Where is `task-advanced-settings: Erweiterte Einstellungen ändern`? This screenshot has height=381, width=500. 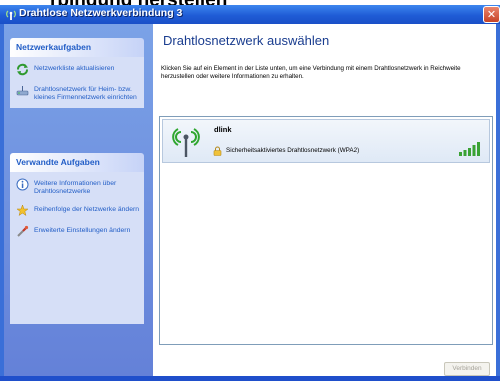
task-advanced-settings: Erweiterte Einstellungen ändern is located at coordinates (78, 231).